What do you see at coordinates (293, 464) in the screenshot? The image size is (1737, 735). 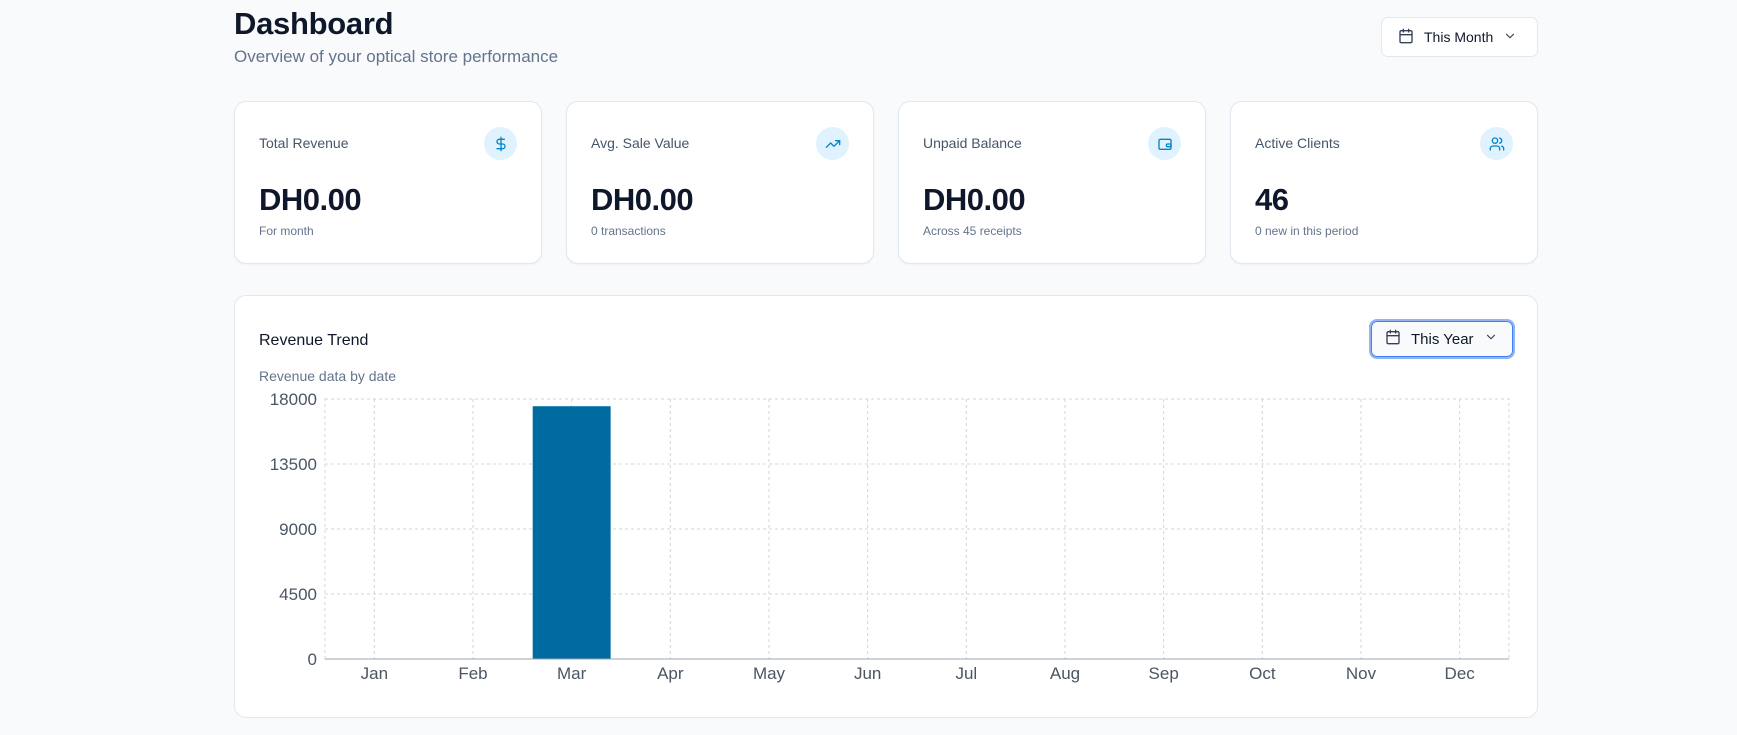 I see `y-tick-label: 13500` at bounding box center [293, 464].